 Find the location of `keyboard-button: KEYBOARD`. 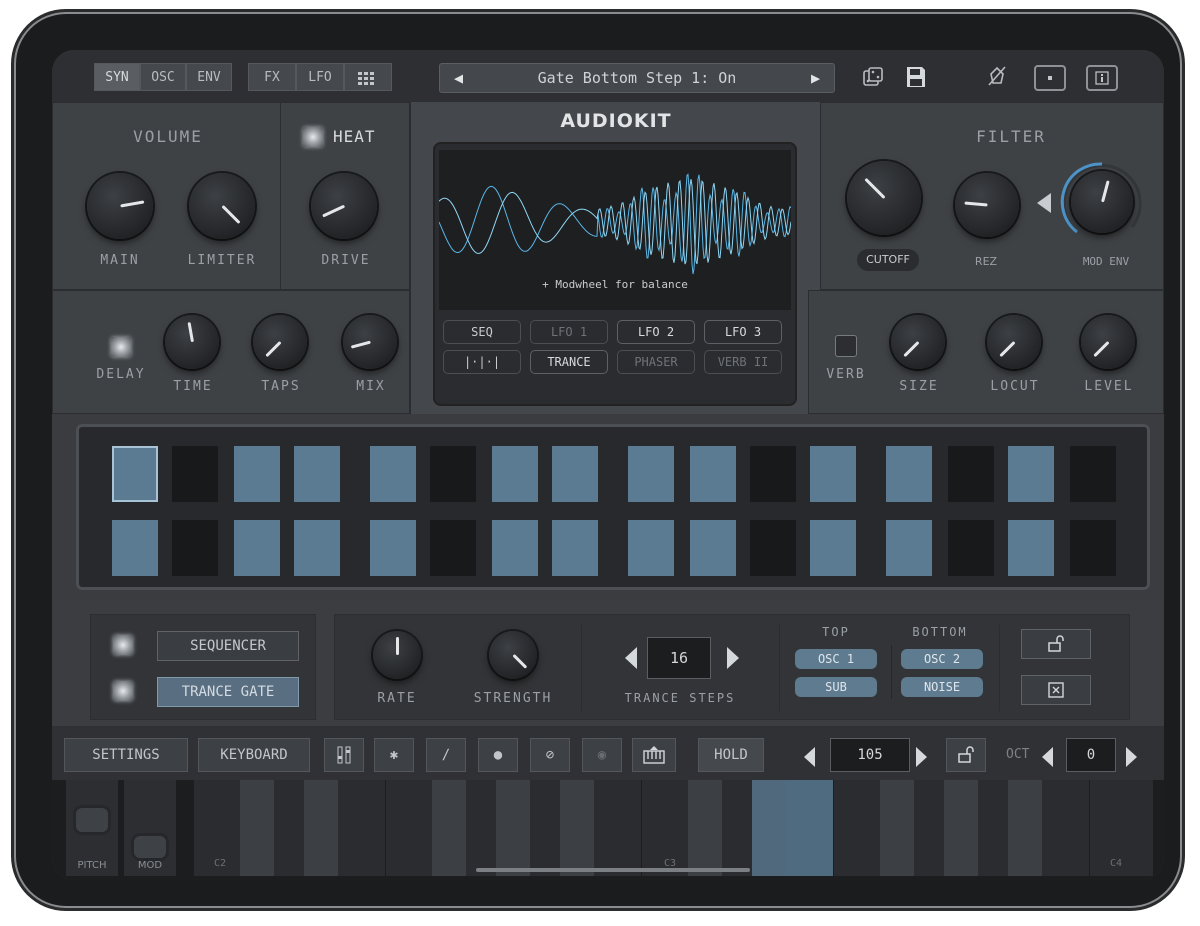

keyboard-button: KEYBOARD is located at coordinates (254, 755).